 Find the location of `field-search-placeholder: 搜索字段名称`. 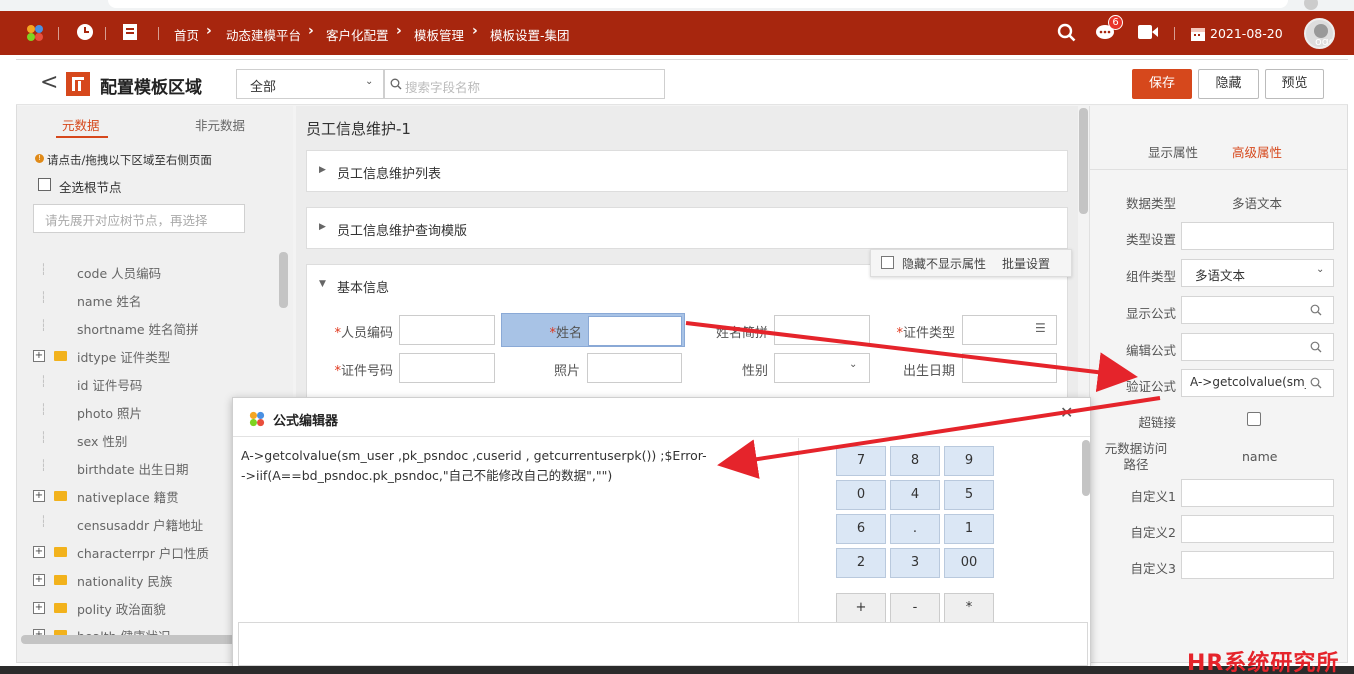

field-search-placeholder: 搜索字段名称 is located at coordinates (443, 87).